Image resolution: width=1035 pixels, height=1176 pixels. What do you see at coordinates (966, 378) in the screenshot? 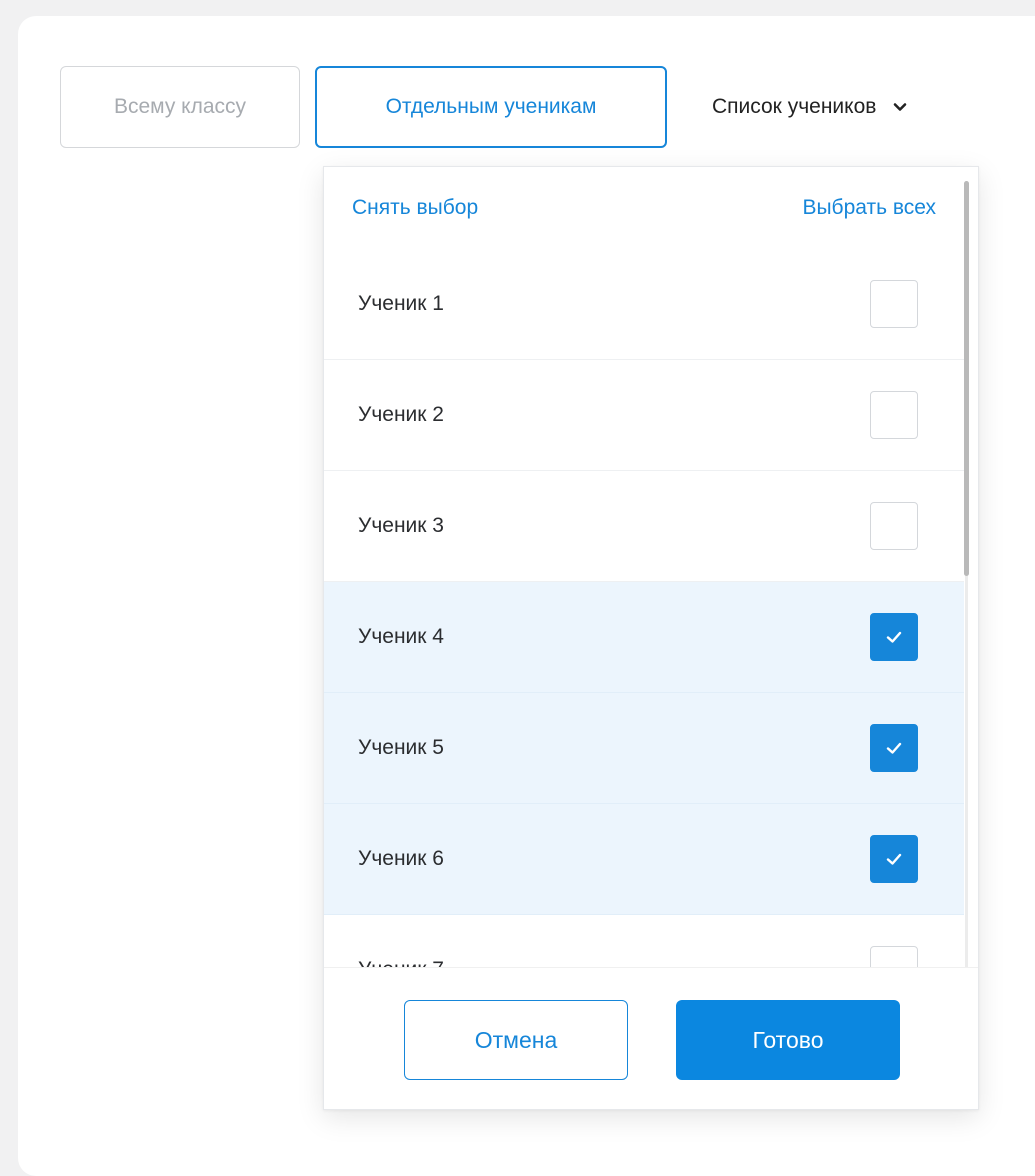
I see `scroll-thumb` at bounding box center [966, 378].